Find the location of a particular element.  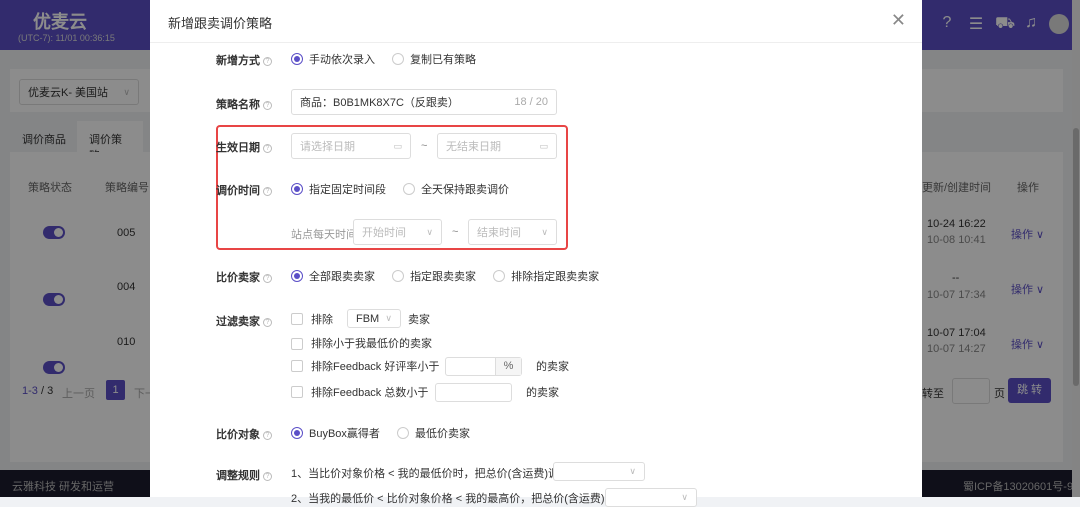

sellers-label: 比价卖家? is located at coordinates (237, 277).